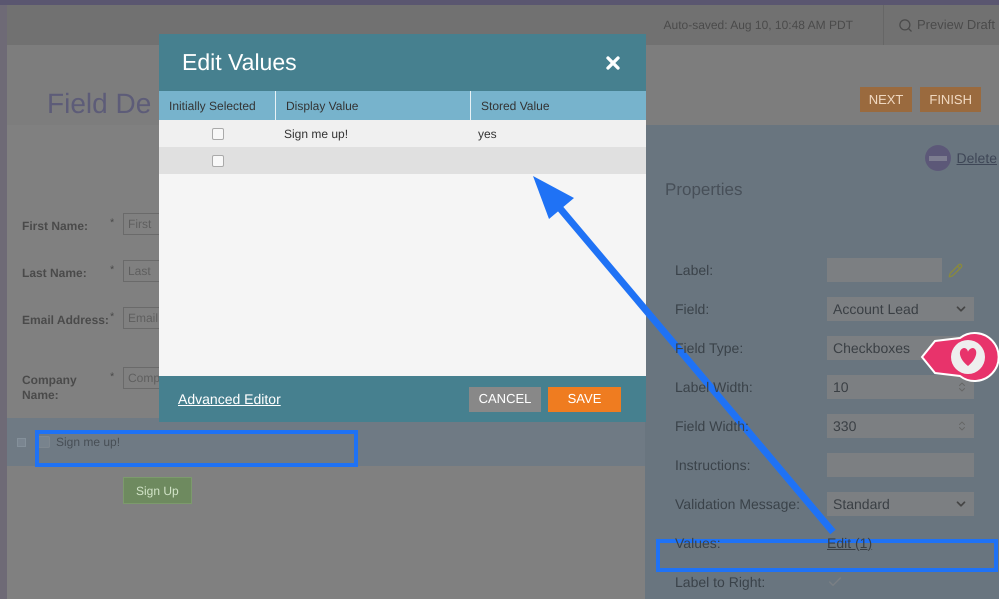 The width and height of the screenshot is (999, 599). I want to click on cancel-button: CANCEL, so click(505, 399).